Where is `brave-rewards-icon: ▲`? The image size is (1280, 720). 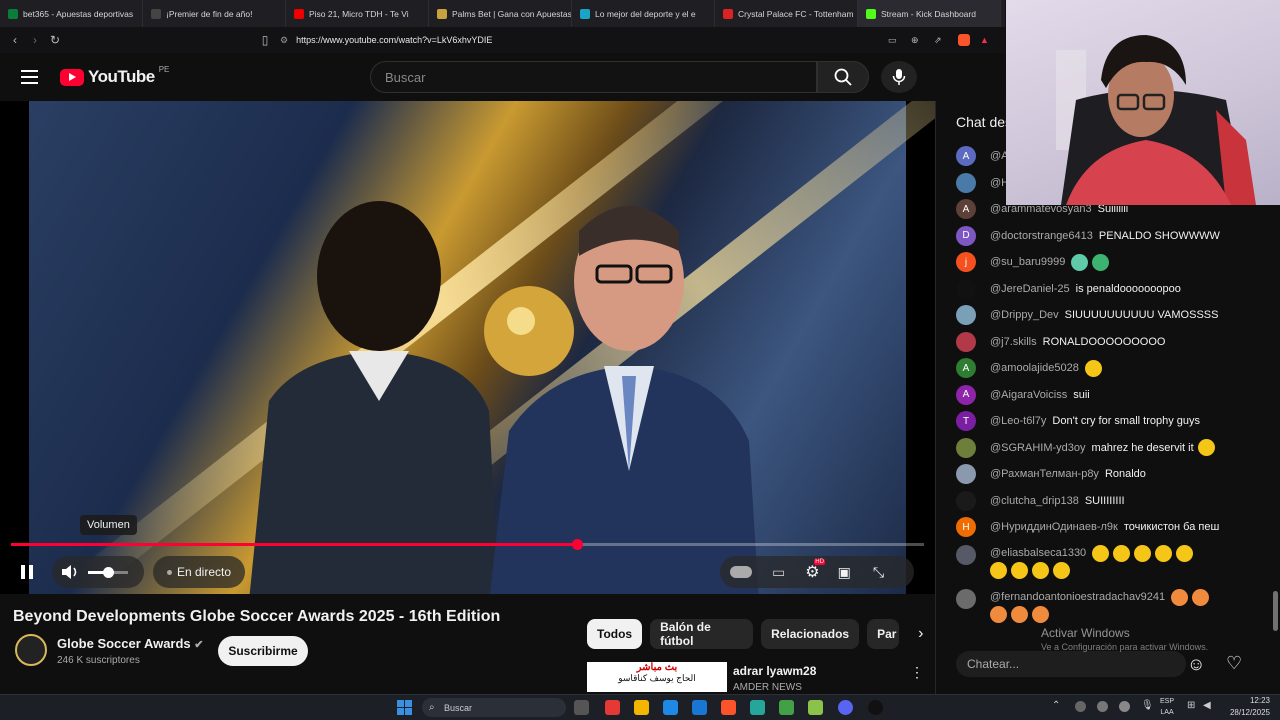
brave-rewards-icon: ▲ is located at coordinates (984, 40).